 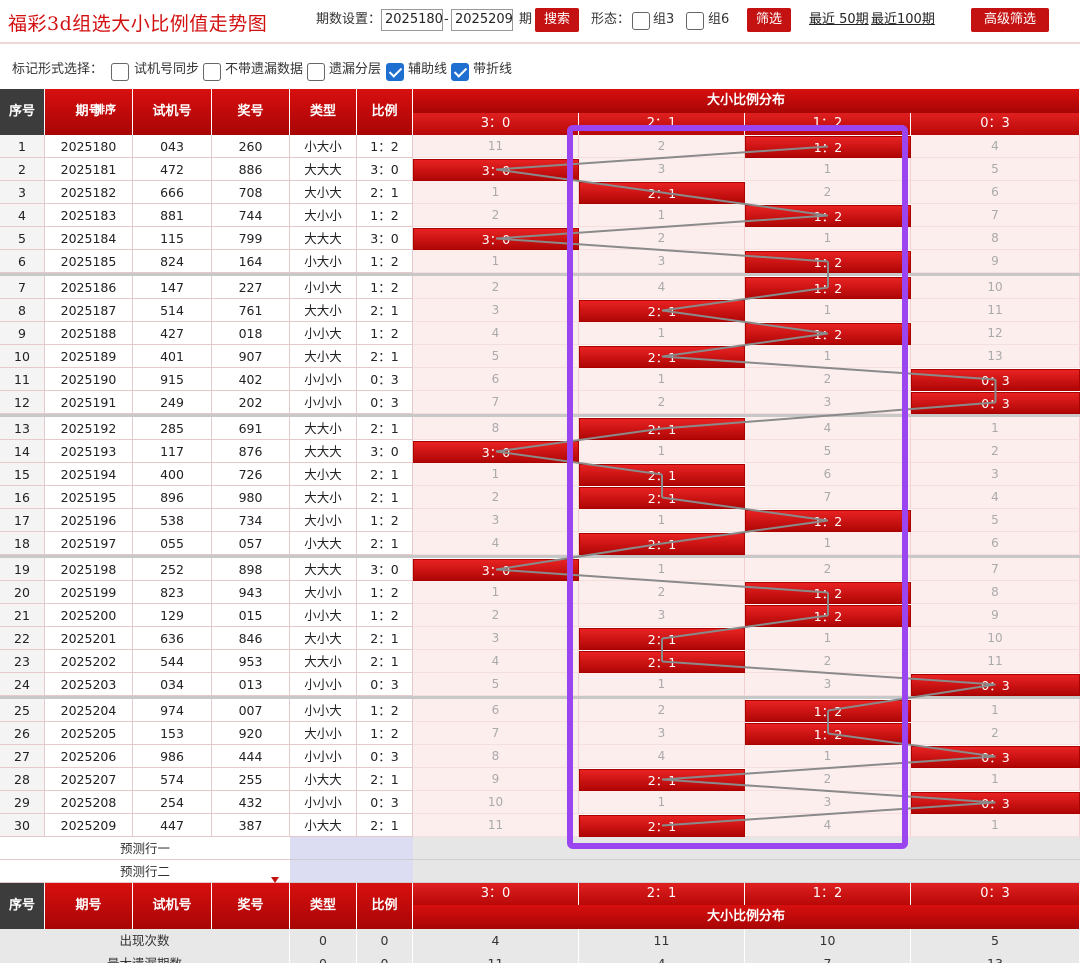 What do you see at coordinates (323, 825) in the screenshot?
I see `row-type: 小大大` at bounding box center [323, 825].